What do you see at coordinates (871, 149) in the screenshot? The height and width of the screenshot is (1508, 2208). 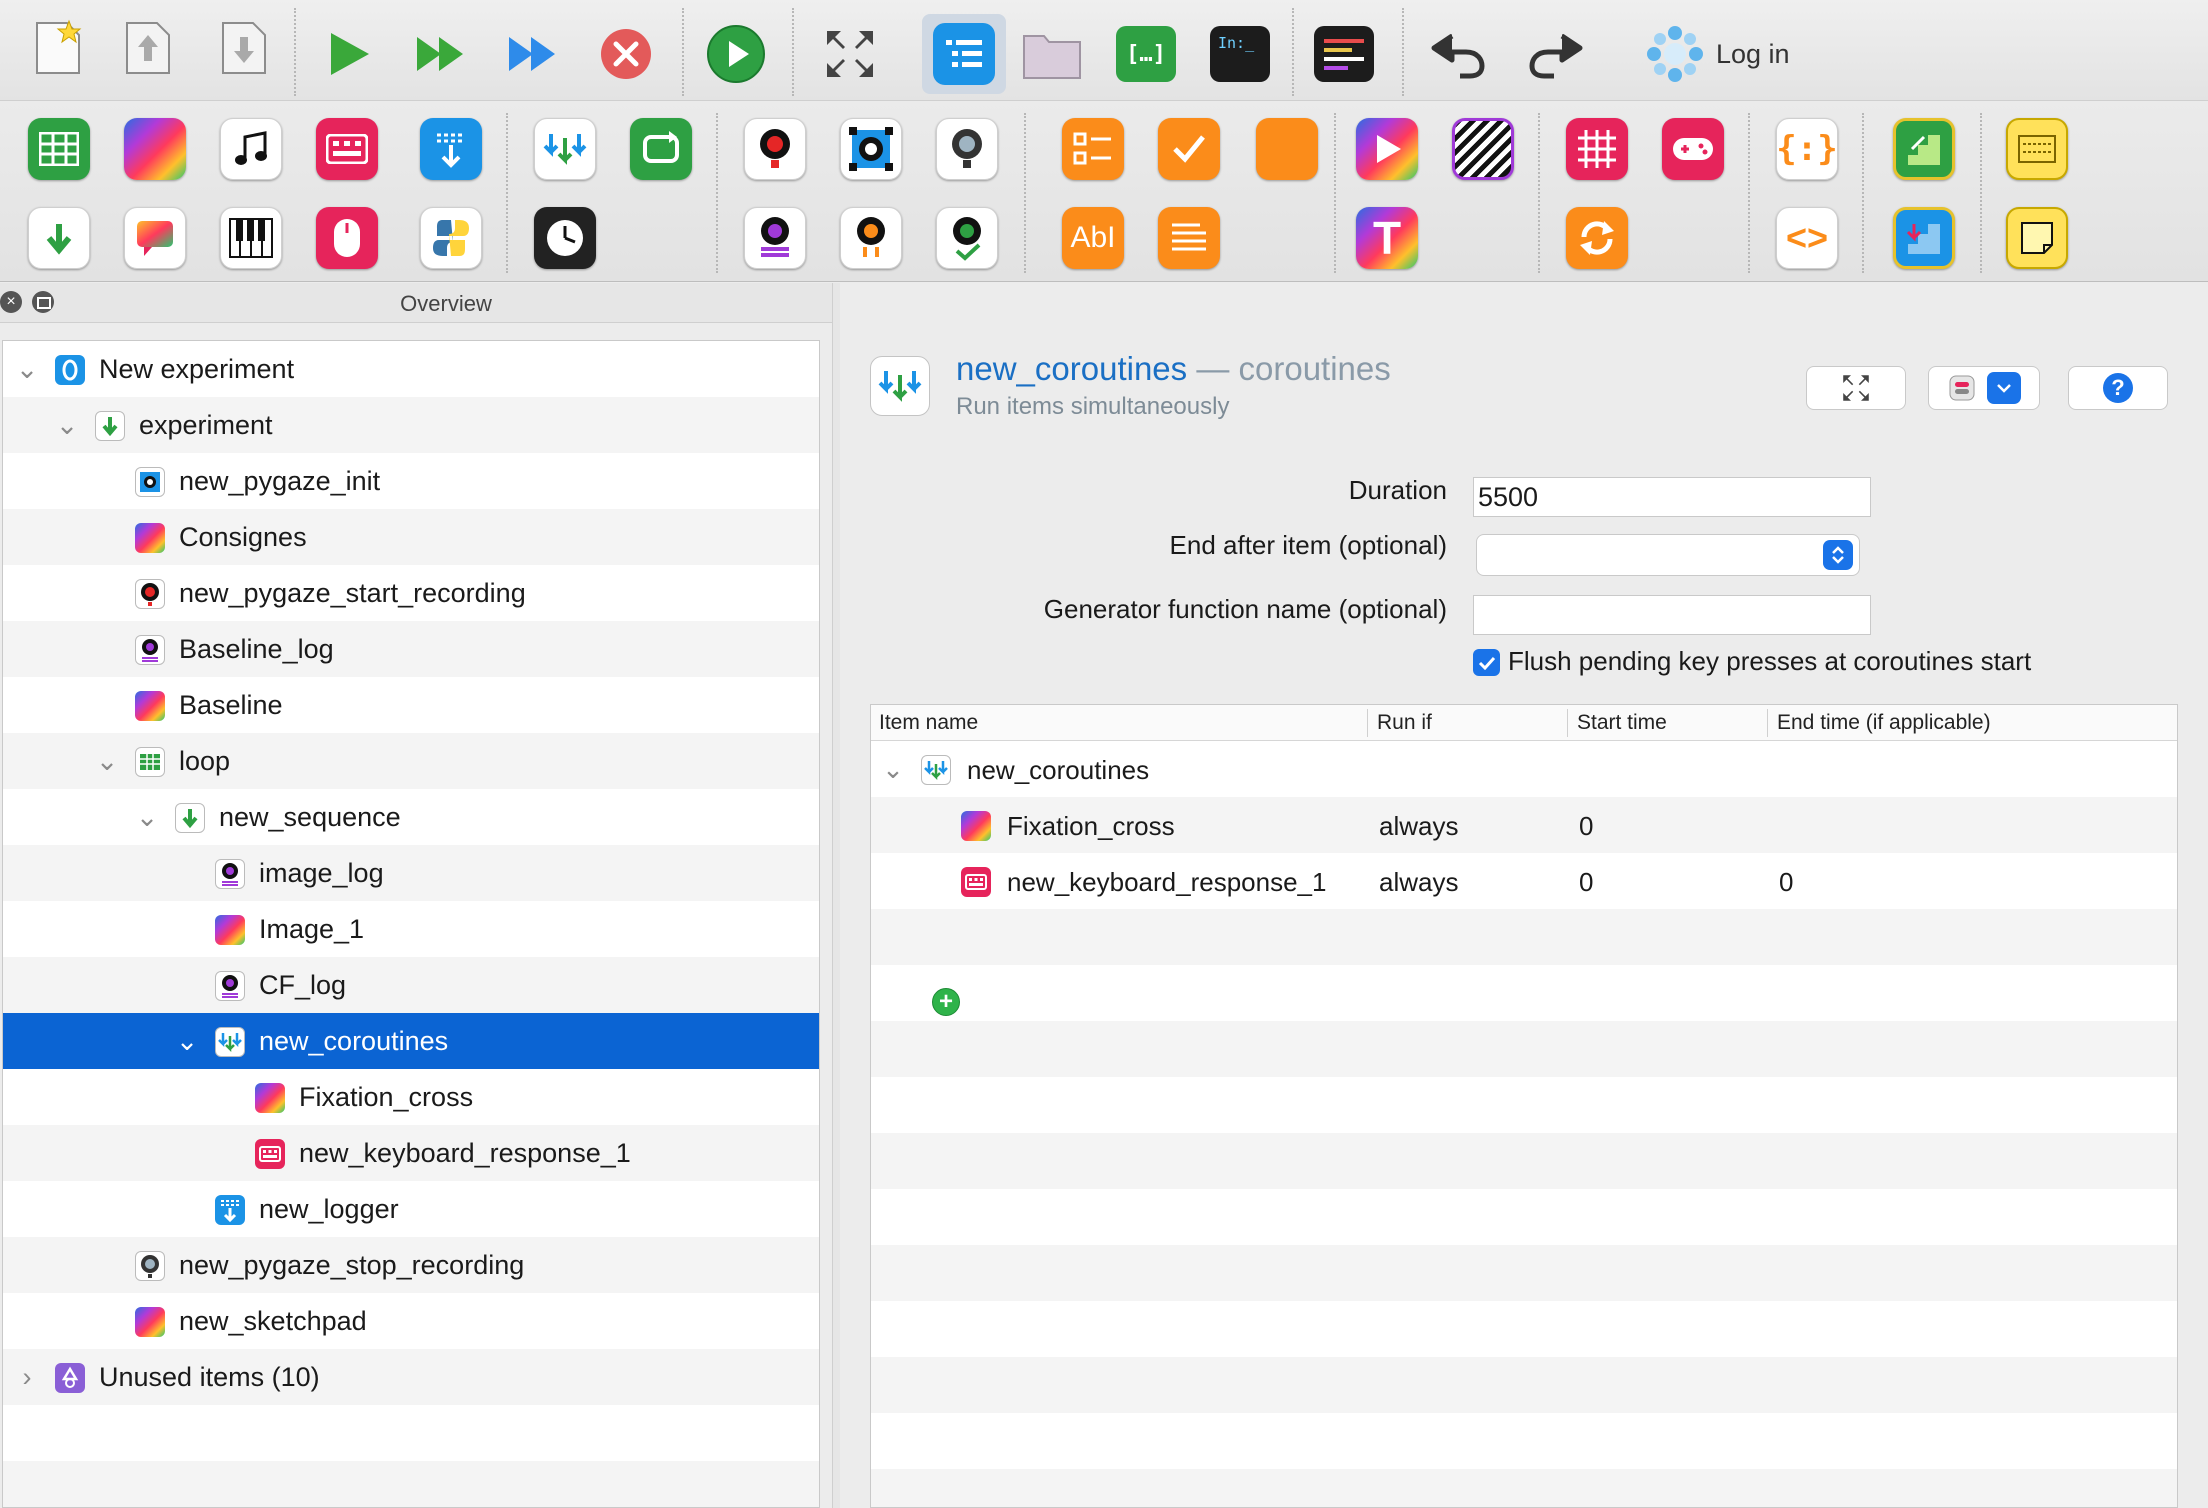 I see `pygaze-init-icon` at bounding box center [871, 149].